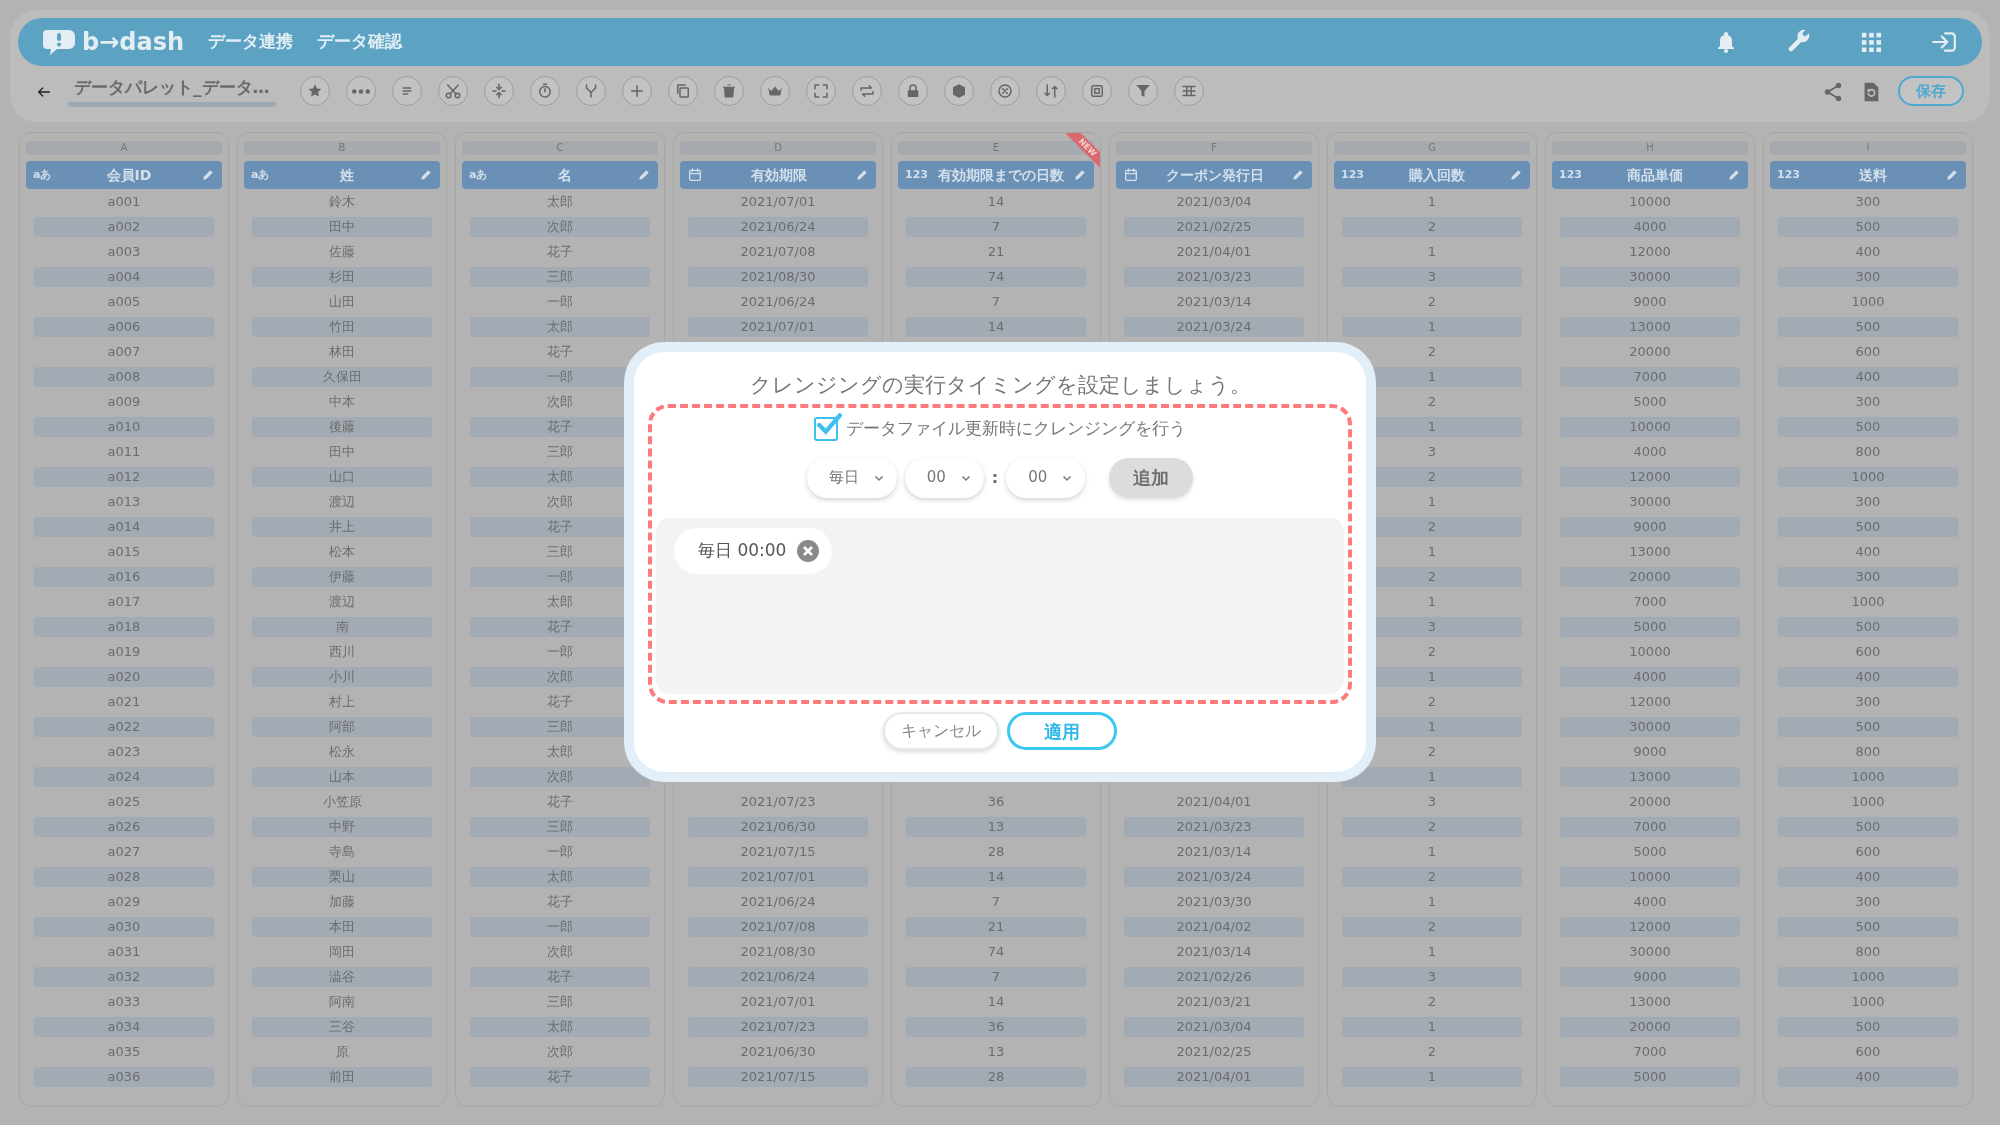 The height and width of the screenshot is (1125, 2000). I want to click on sign-in-icon, so click(1944, 42).